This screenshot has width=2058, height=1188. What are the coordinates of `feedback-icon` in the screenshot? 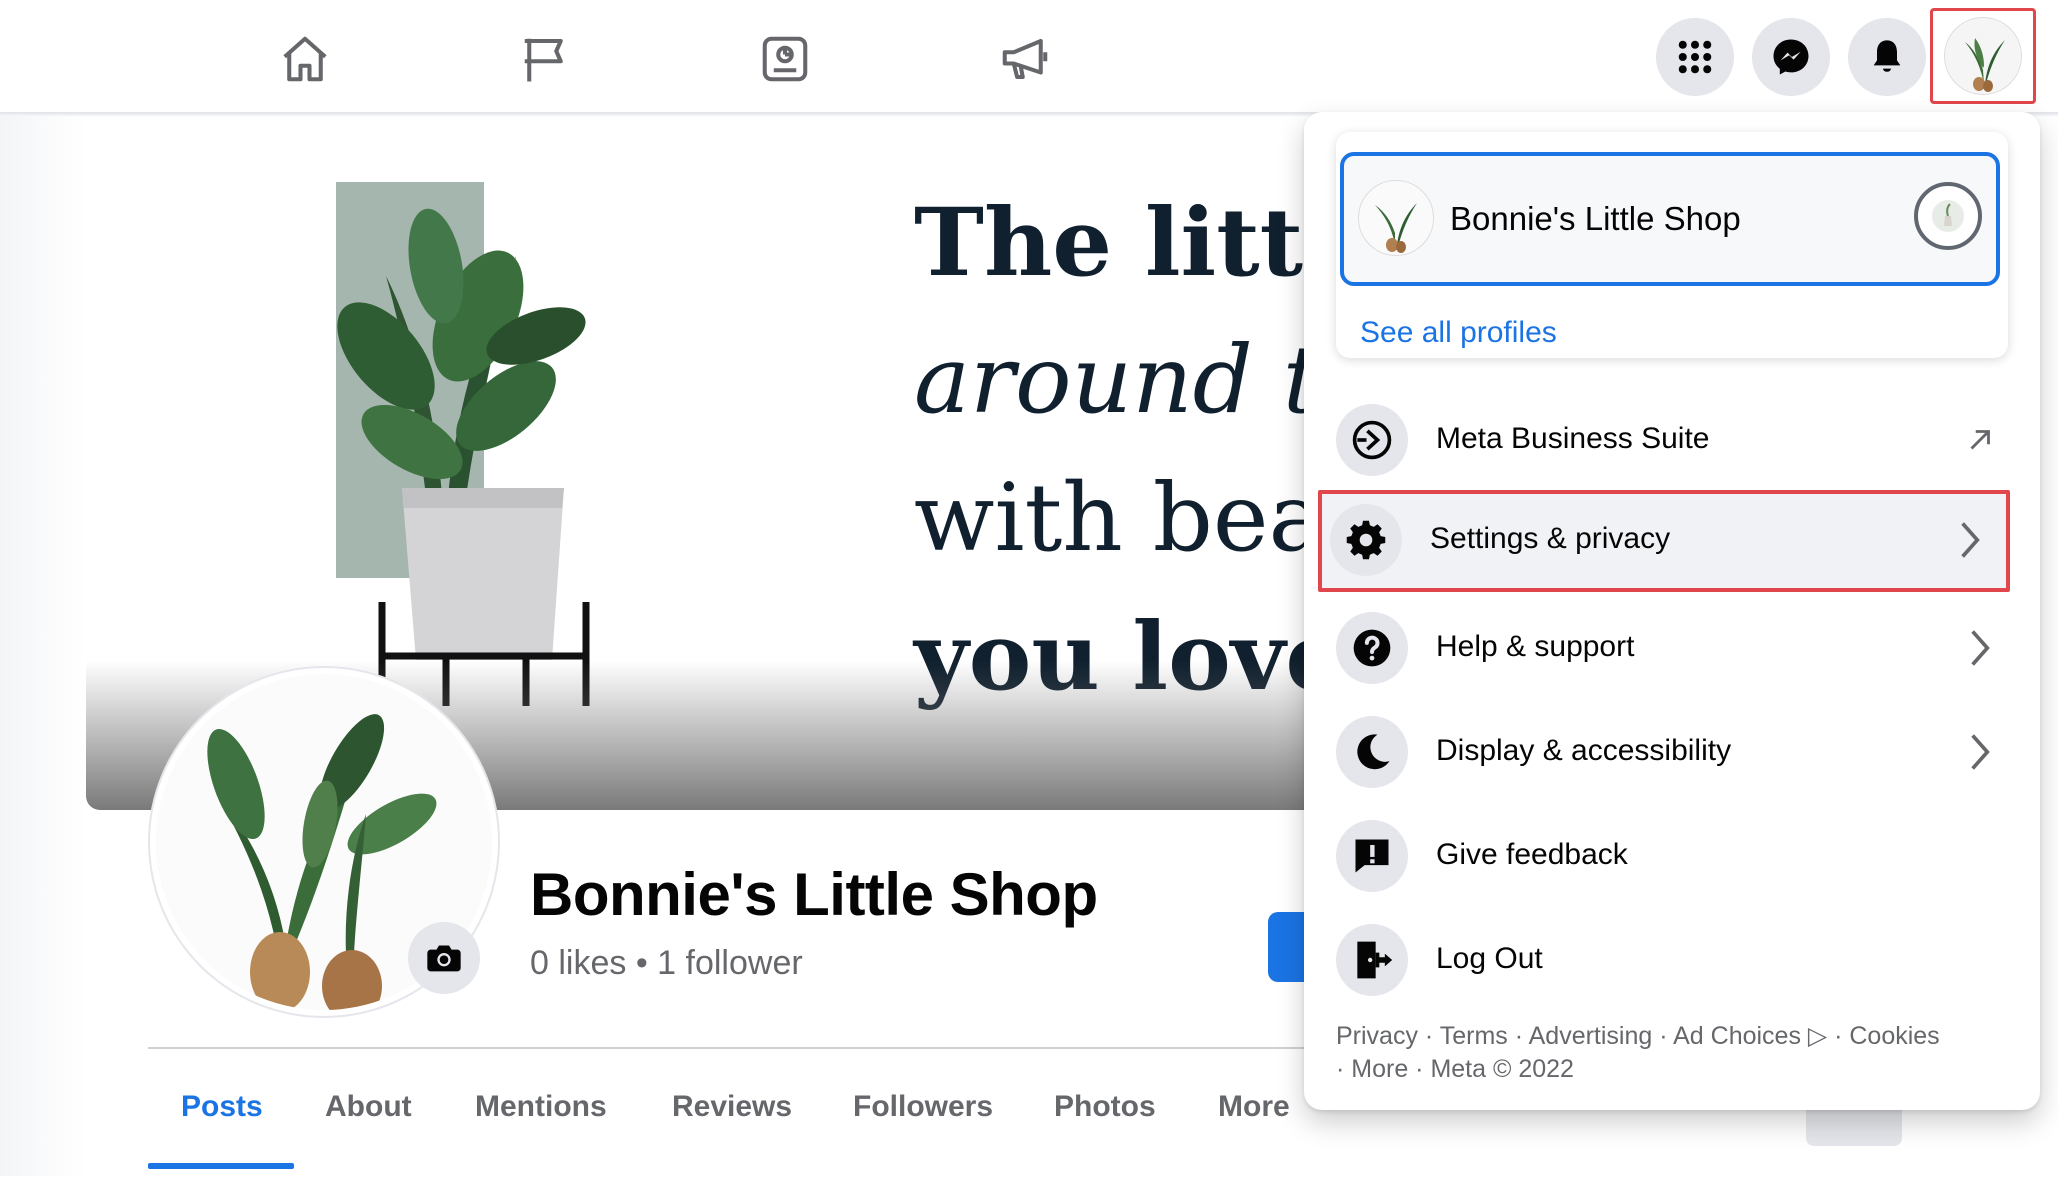 It's located at (1372, 856).